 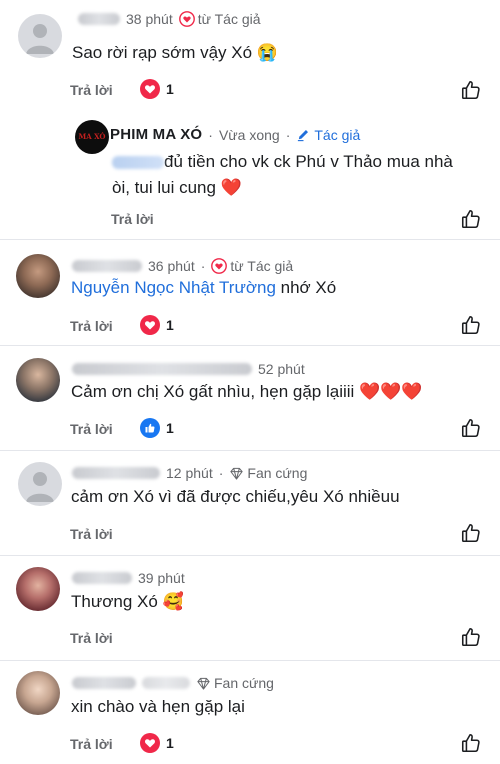 I want to click on comment-time: 39 phút, so click(x=161, y=578).